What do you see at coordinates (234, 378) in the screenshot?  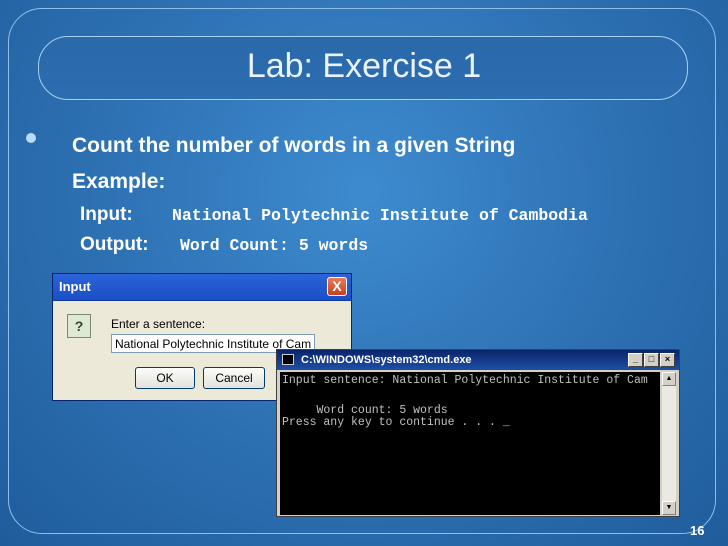 I see `cancel-button: Cancel` at bounding box center [234, 378].